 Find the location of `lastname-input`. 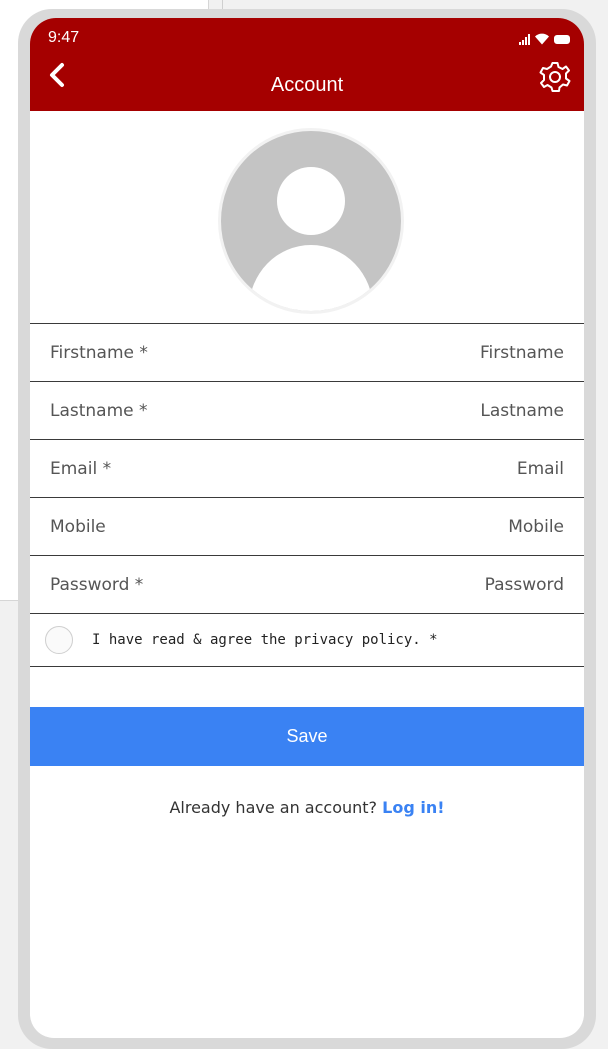

lastname-input is located at coordinates (454, 410).